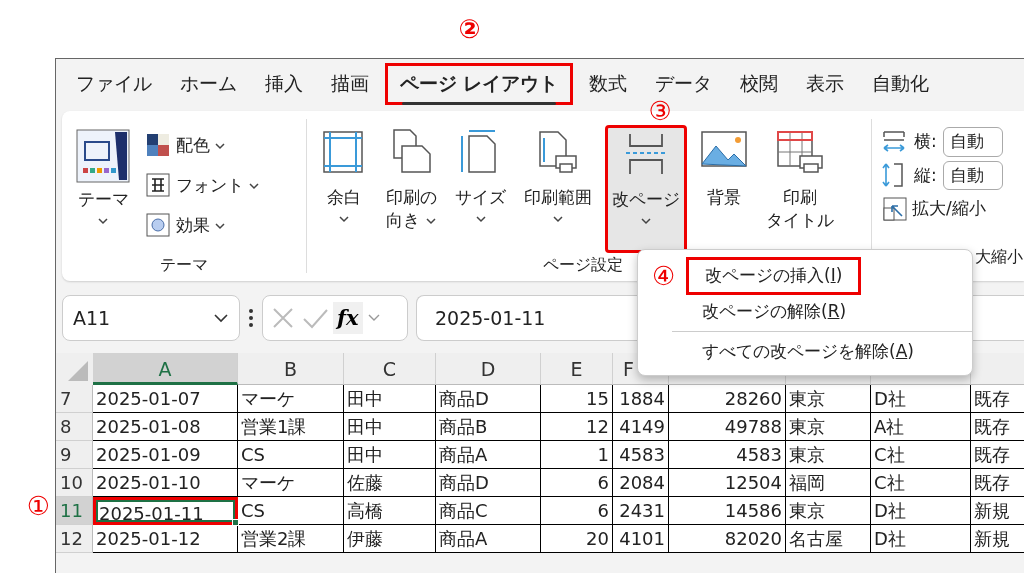 This screenshot has width=1024, height=573. I want to click on table-cell: 1884, so click(641, 399).